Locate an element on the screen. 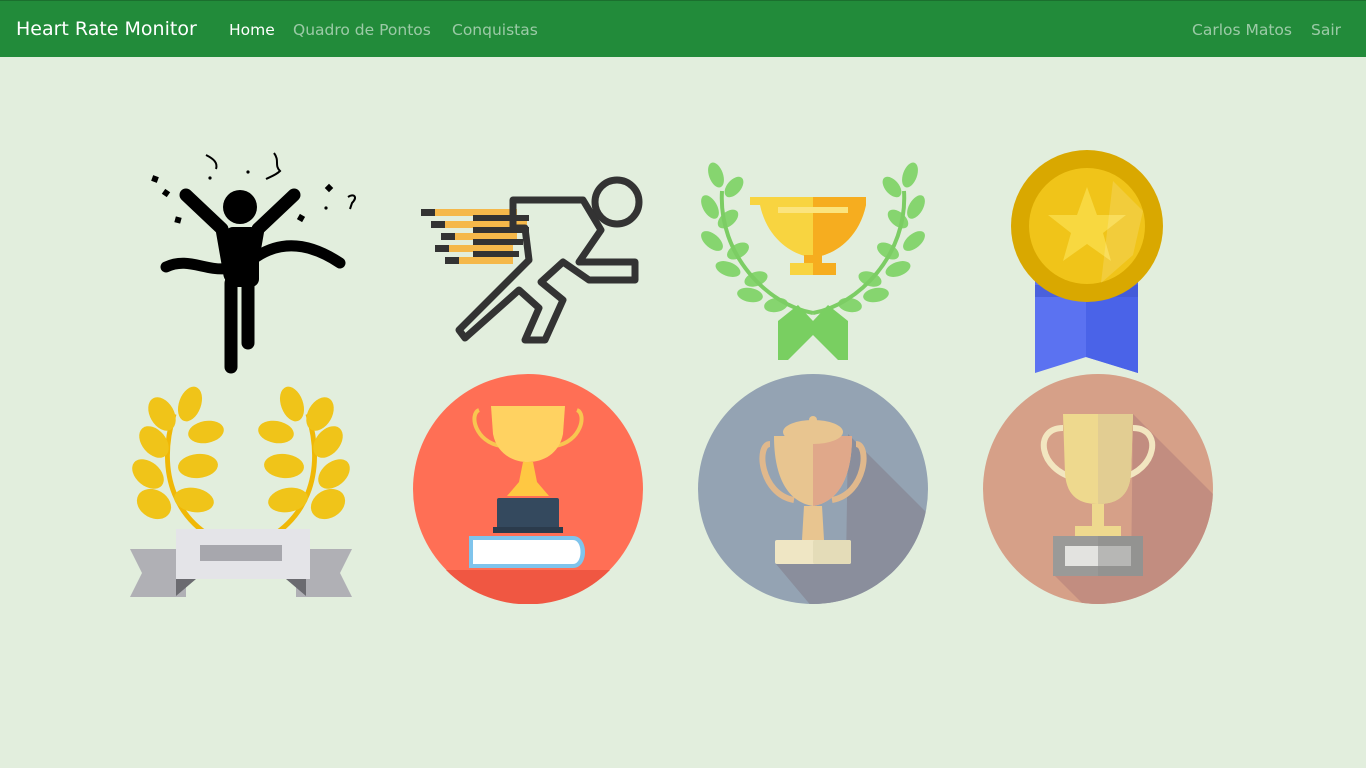  finish-line-runner-icon is located at coordinates (253, 263).